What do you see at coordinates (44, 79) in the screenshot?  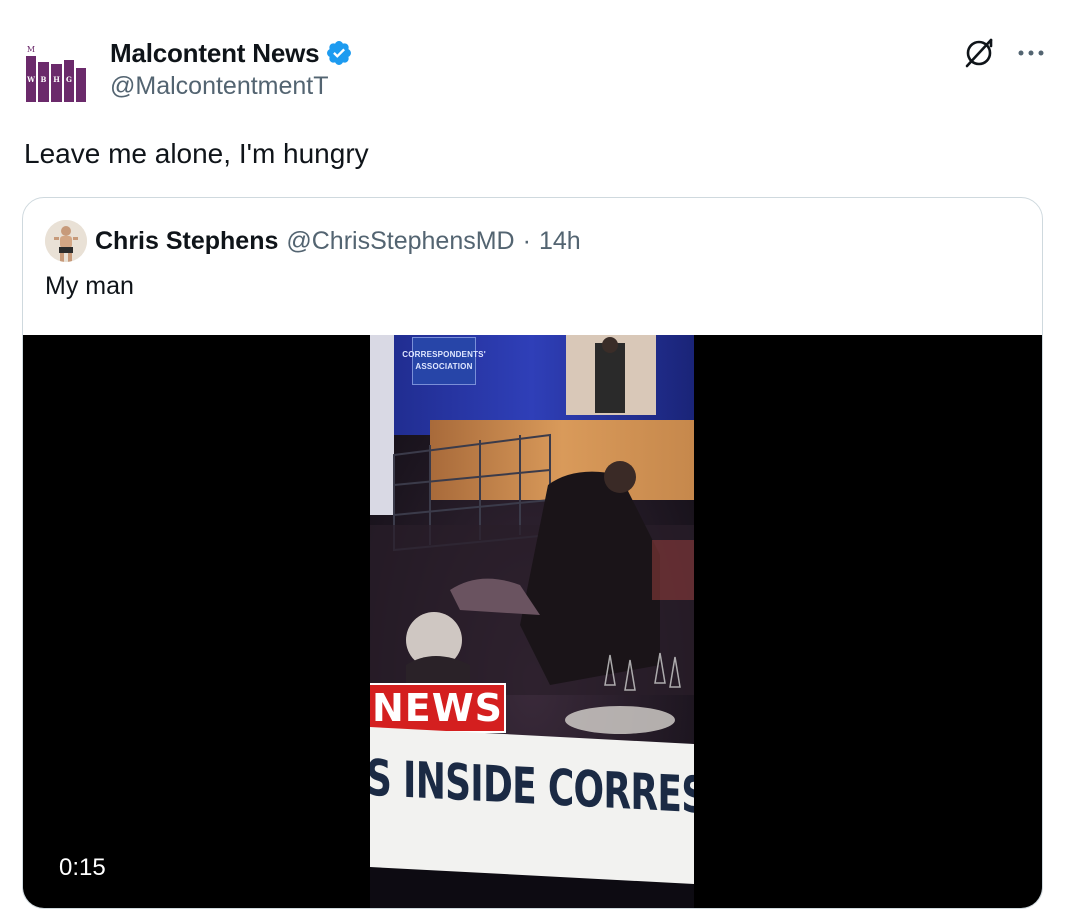 I see `avatar-letter-b: B` at bounding box center [44, 79].